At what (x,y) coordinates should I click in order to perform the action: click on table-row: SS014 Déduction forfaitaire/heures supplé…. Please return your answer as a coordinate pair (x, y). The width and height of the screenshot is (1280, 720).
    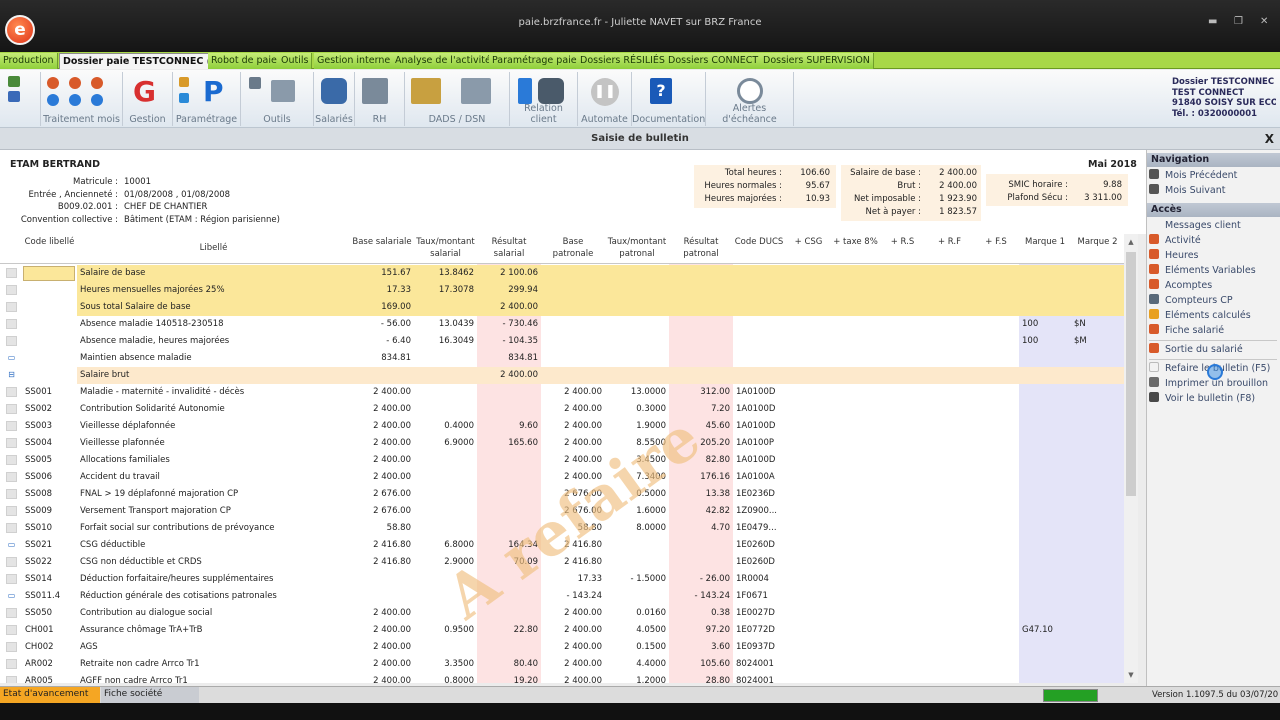
    Looking at the image, I should click on (569, 579).